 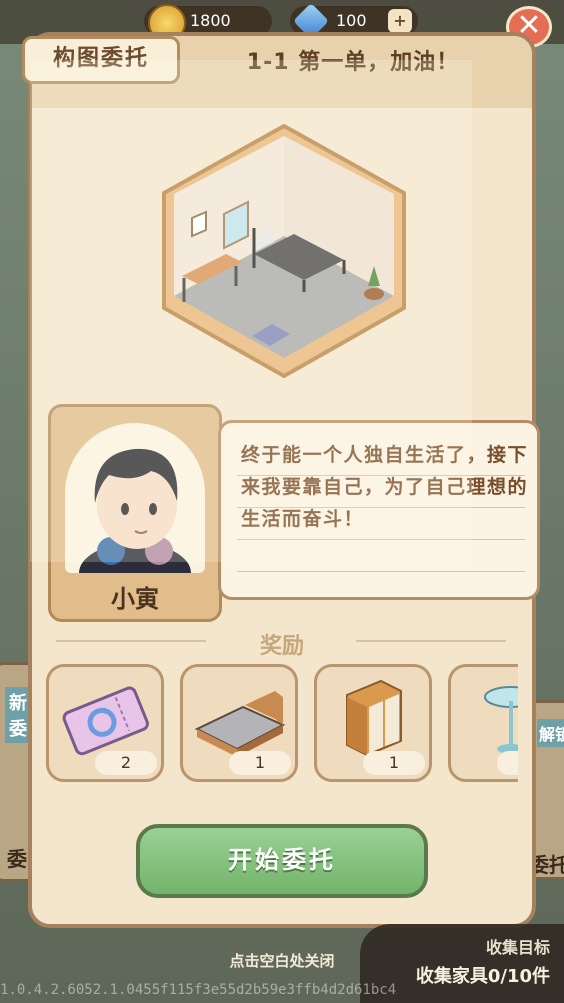 What do you see at coordinates (483, 723) in the screenshot?
I see `reward-item` at bounding box center [483, 723].